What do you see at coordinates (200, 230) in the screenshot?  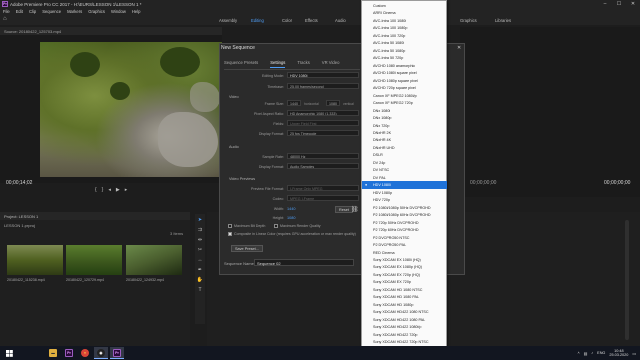 I see `track-select-tool-icon: ⇉` at bounding box center [200, 230].